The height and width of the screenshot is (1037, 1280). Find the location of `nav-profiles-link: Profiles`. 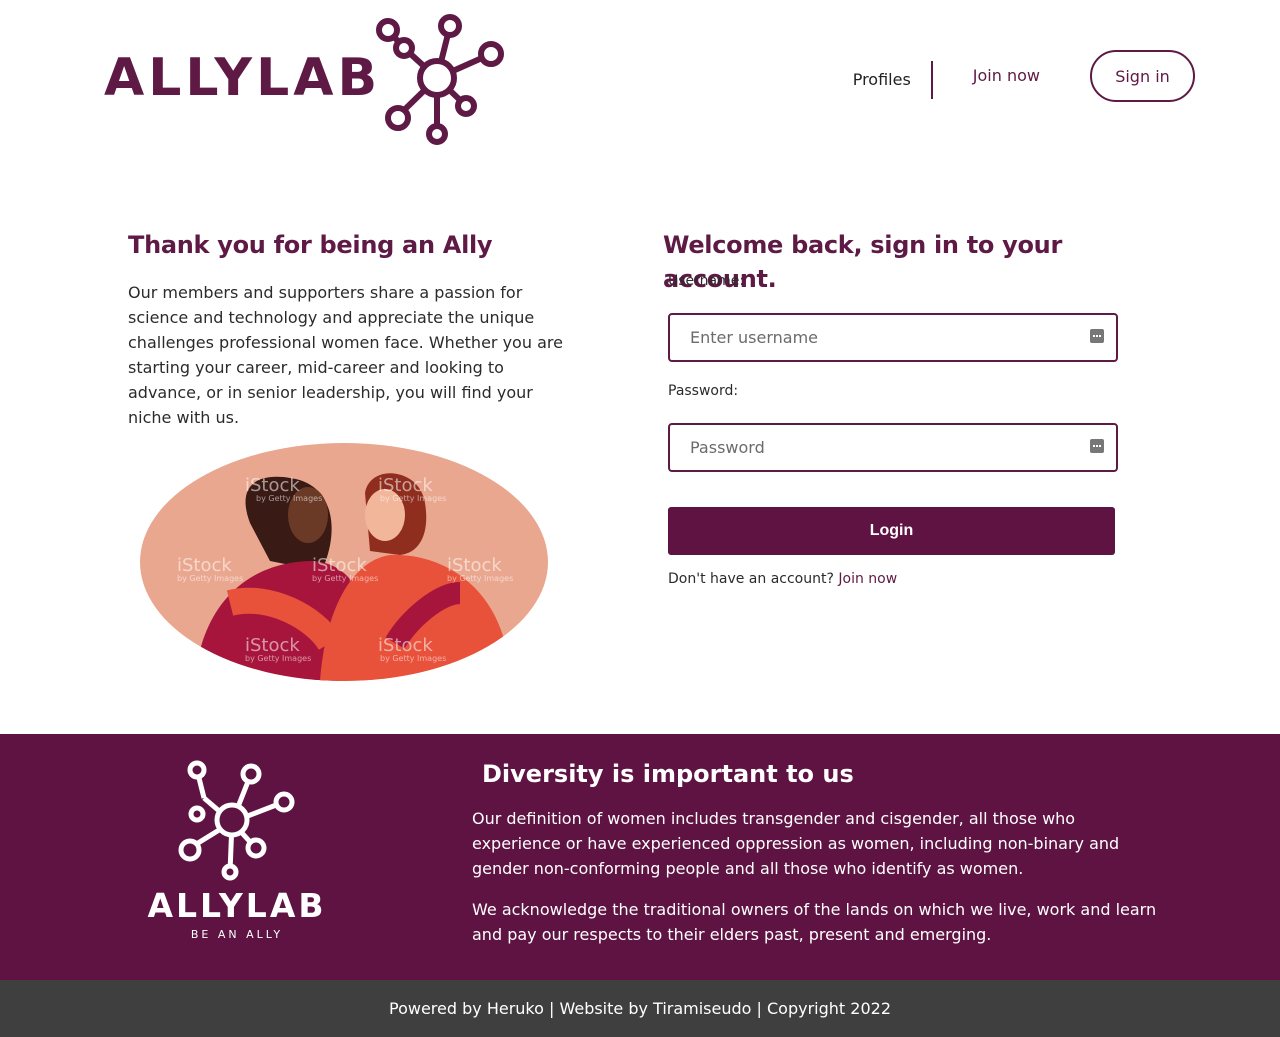

nav-profiles-link: Profiles is located at coordinates (893, 80).